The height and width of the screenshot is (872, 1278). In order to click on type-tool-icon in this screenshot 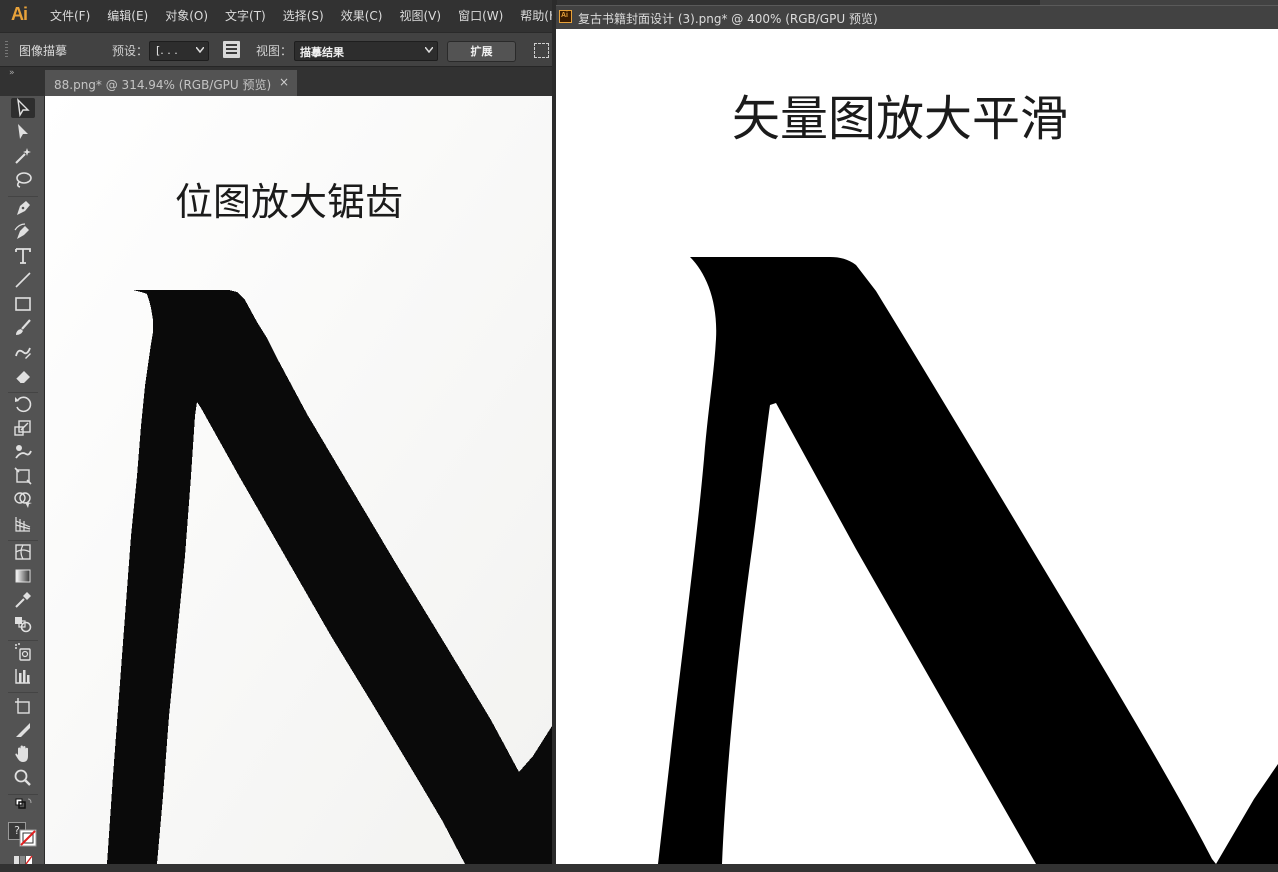, I will do `click(23, 256)`.